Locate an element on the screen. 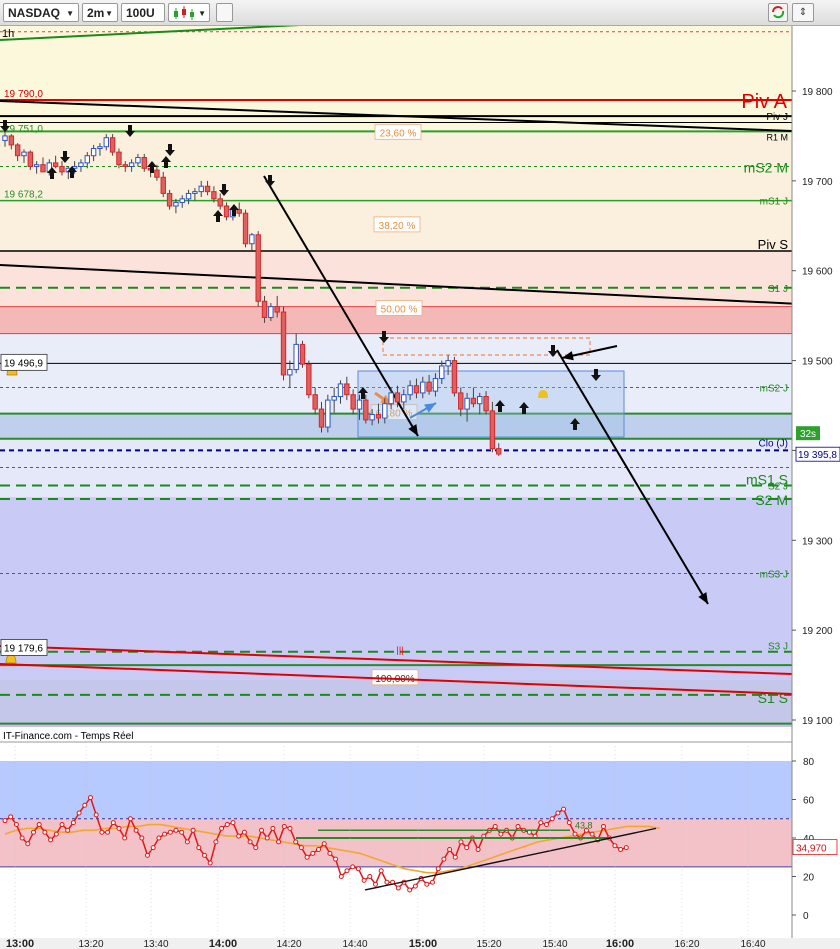  rsi-y-tick-label: 80 is located at coordinates (809, 762).